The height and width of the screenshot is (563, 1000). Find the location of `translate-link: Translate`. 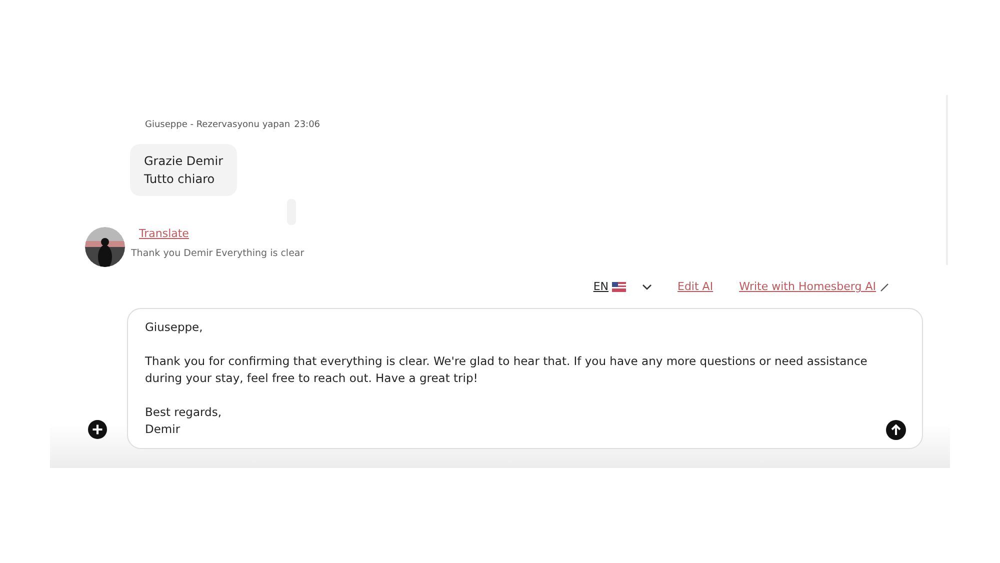

translate-link: Translate is located at coordinates (221, 234).